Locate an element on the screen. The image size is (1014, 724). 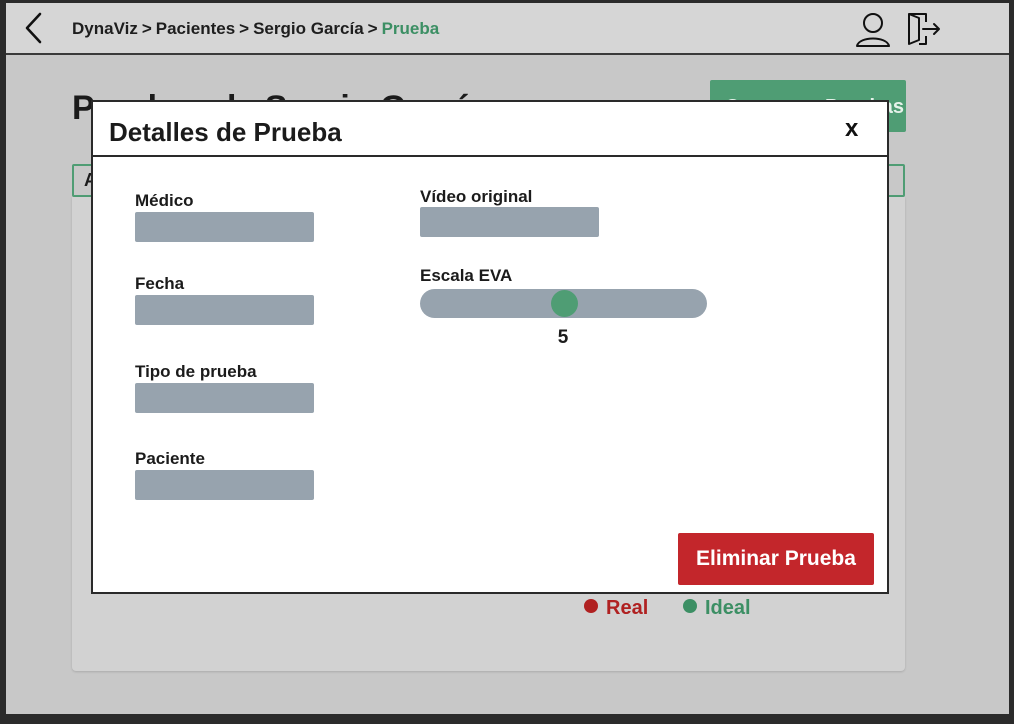
video-original-field is located at coordinates (509, 222).